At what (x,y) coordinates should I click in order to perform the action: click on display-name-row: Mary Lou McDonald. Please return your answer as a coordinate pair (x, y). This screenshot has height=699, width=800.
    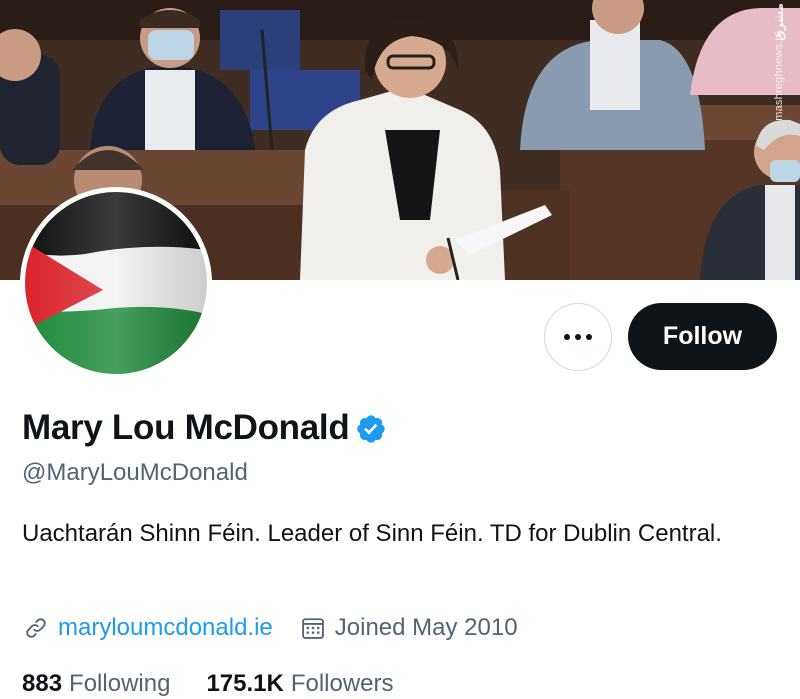
    Looking at the image, I should click on (204, 428).